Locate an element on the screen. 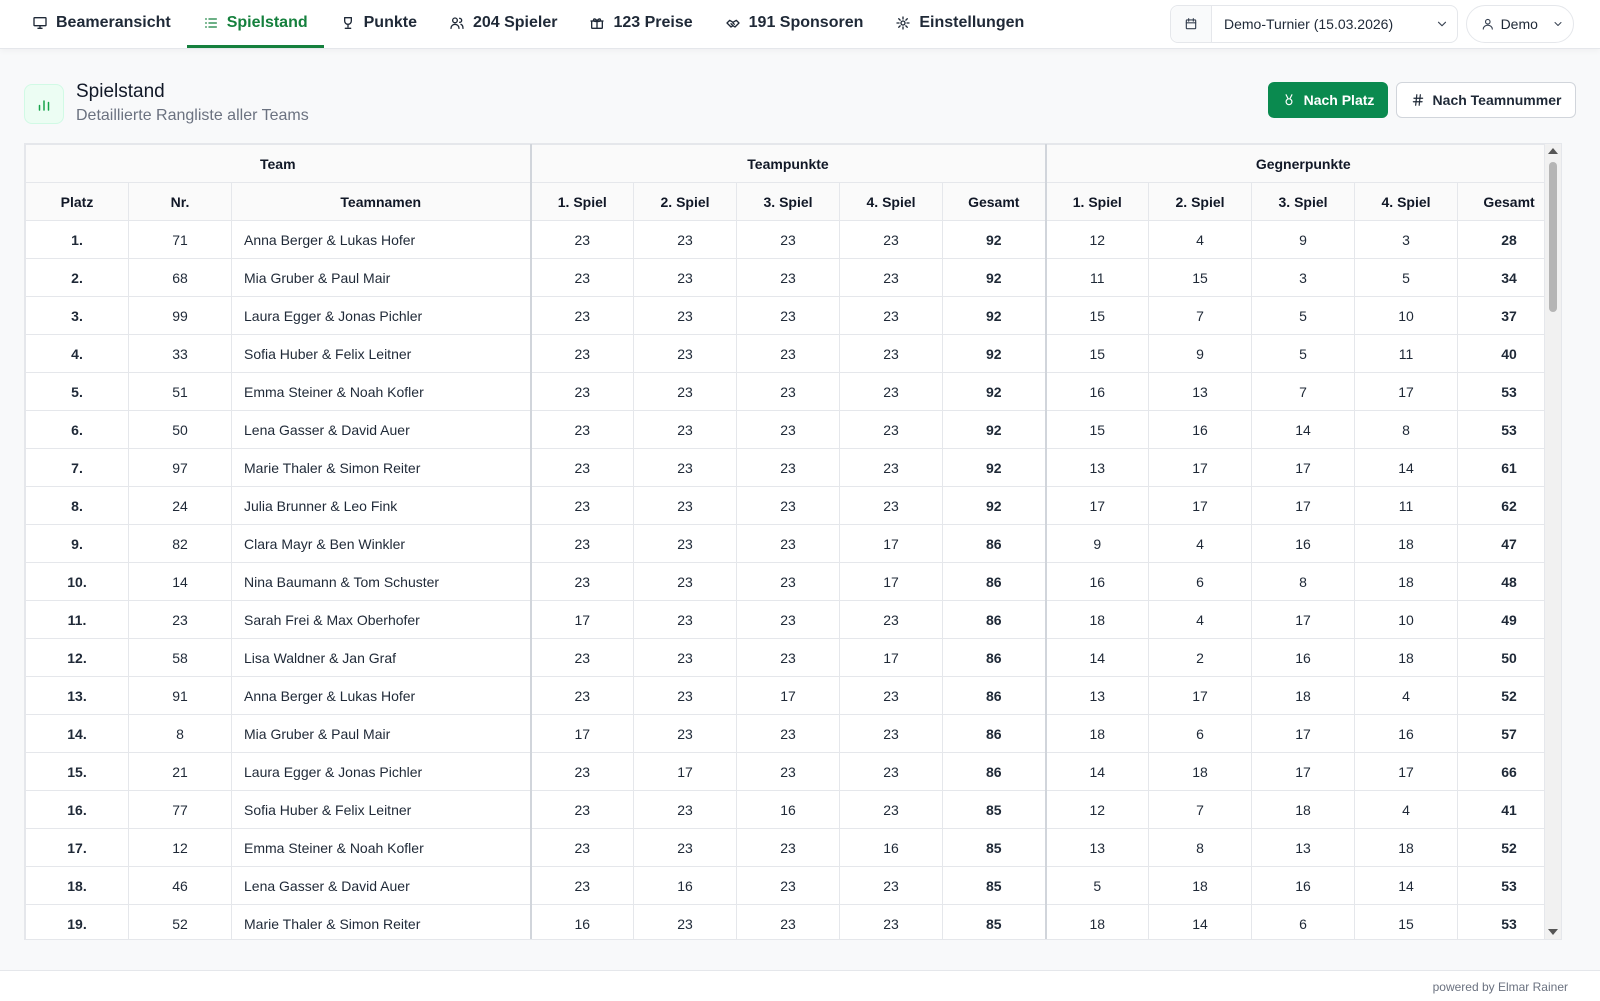  cell-opp-game-1: 14 is located at coordinates (1097, 771).